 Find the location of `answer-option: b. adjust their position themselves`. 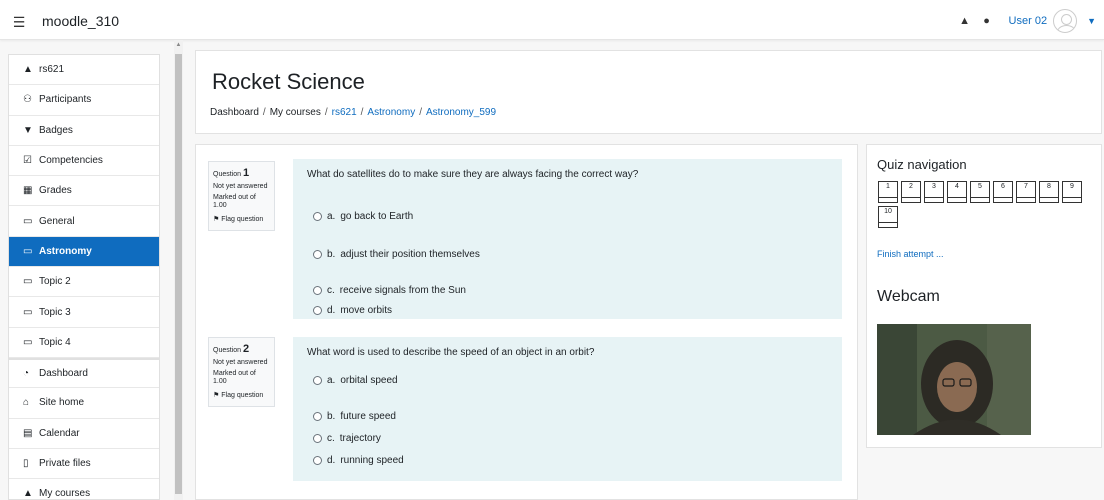

answer-option: b. adjust their position themselves is located at coordinates (396, 254).